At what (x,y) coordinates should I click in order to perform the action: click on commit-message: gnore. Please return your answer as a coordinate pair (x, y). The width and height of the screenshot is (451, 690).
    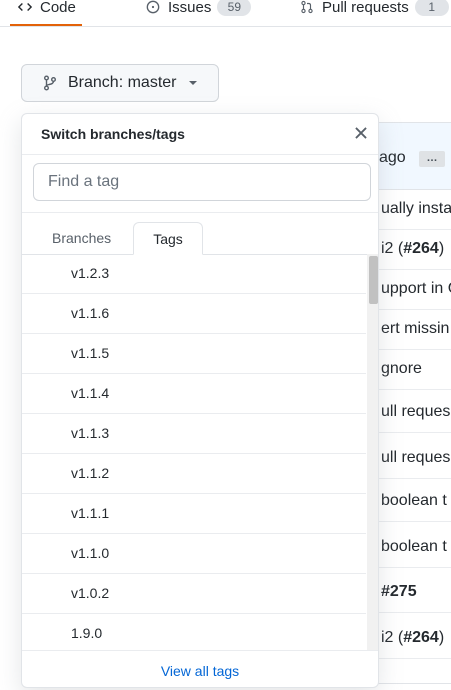
    Looking at the image, I should click on (401, 368).